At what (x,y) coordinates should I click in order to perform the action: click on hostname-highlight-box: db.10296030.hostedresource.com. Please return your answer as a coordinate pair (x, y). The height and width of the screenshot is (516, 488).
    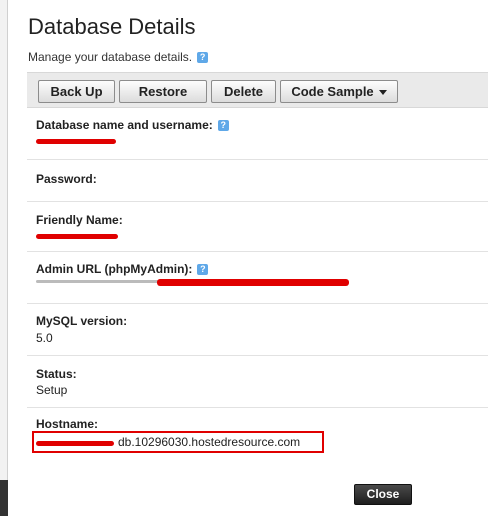
    Looking at the image, I should click on (178, 442).